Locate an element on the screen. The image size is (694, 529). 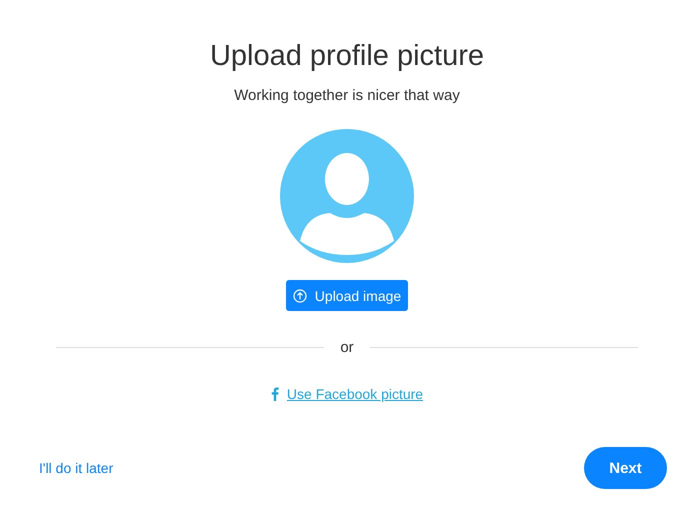
divider-label: or is located at coordinates (347, 347).